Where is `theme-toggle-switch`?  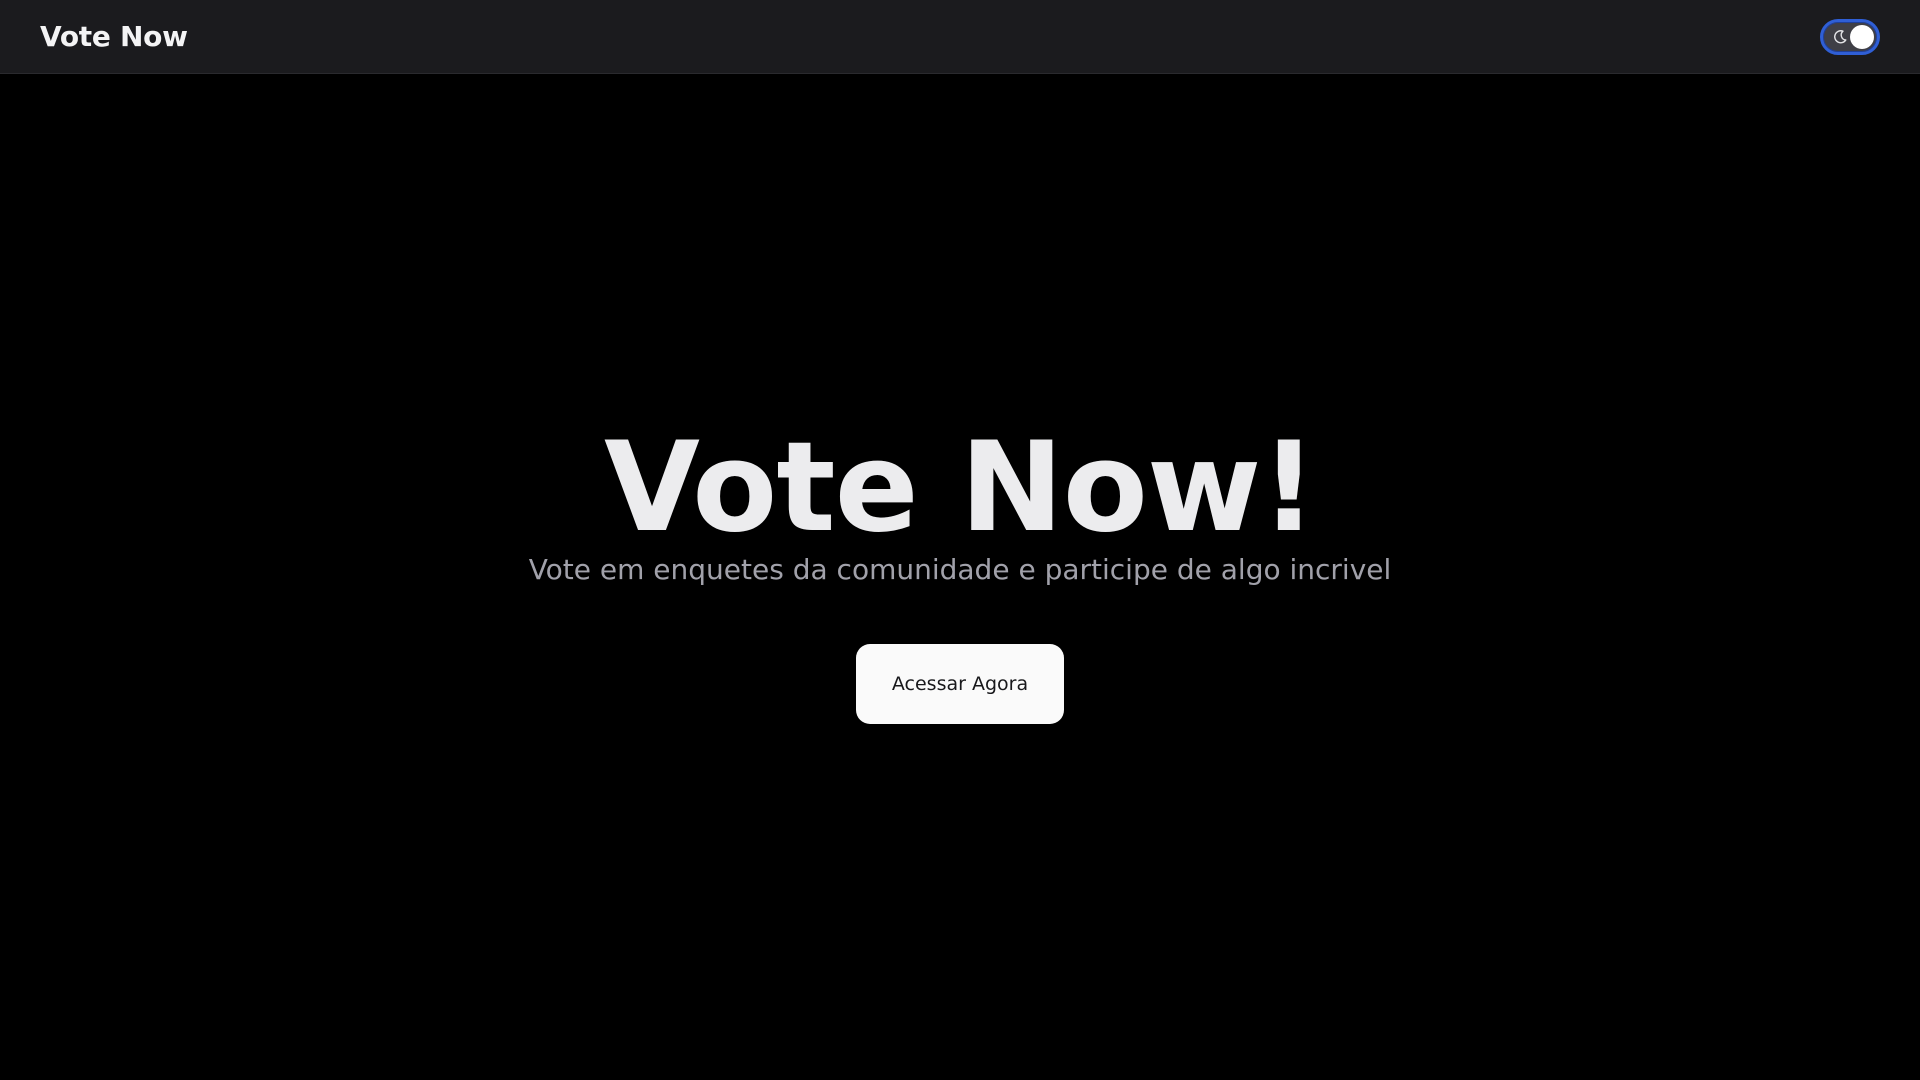 theme-toggle-switch is located at coordinates (1850, 36).